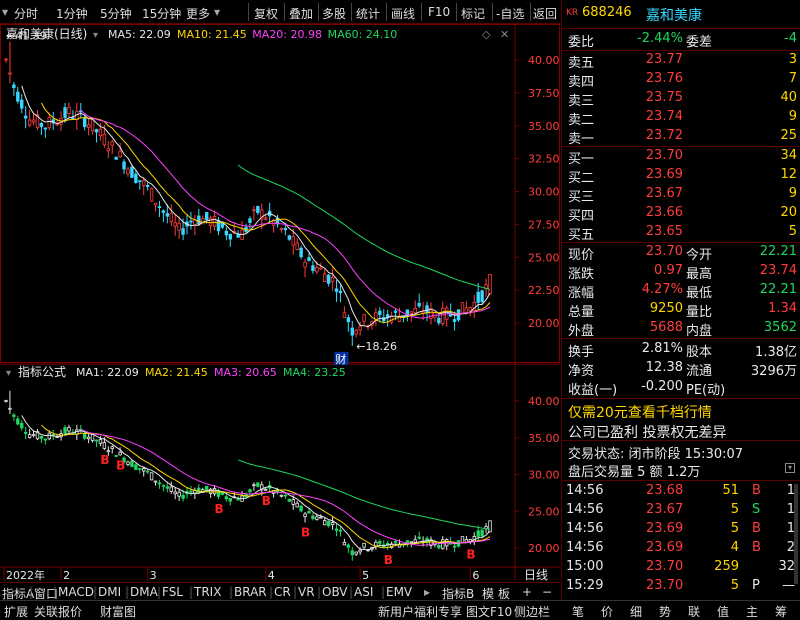 This screenshot has height=620, width=800. What do you see at coordinates (76, 592) in the screenshot?
I see `indicator-tab: MACD` at bounding box center [76, 592].